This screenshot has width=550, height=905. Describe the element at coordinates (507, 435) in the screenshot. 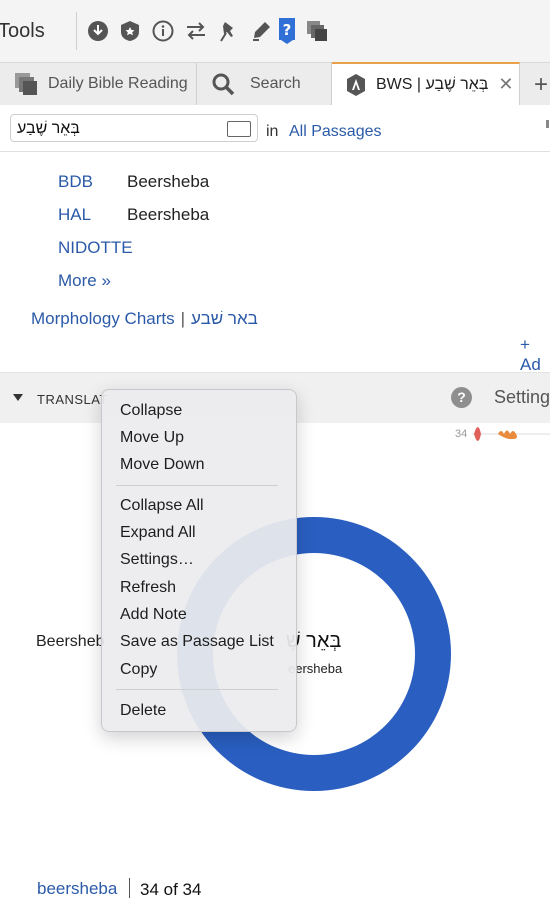

I see `sparkline-cluster` at that location.